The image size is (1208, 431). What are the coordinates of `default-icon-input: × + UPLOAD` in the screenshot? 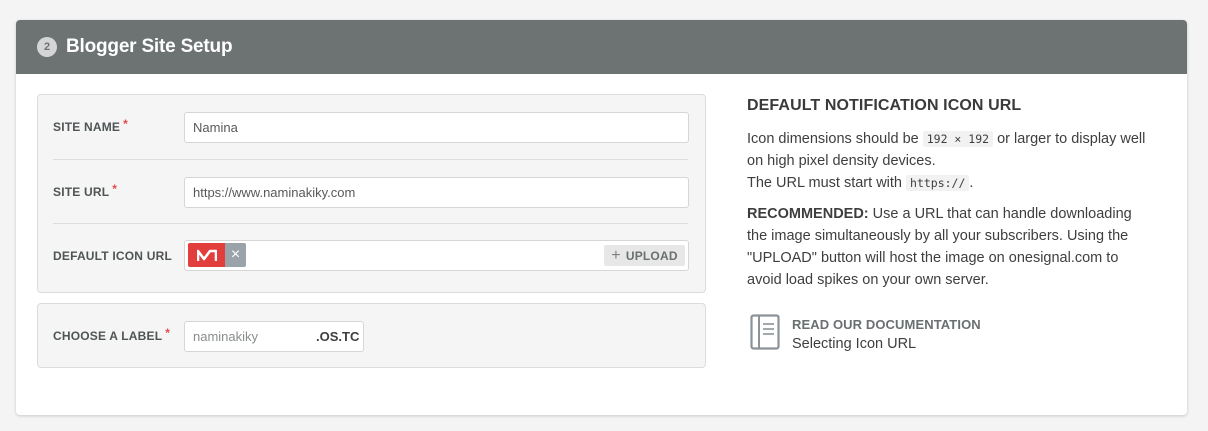 It's located at (436, 255).